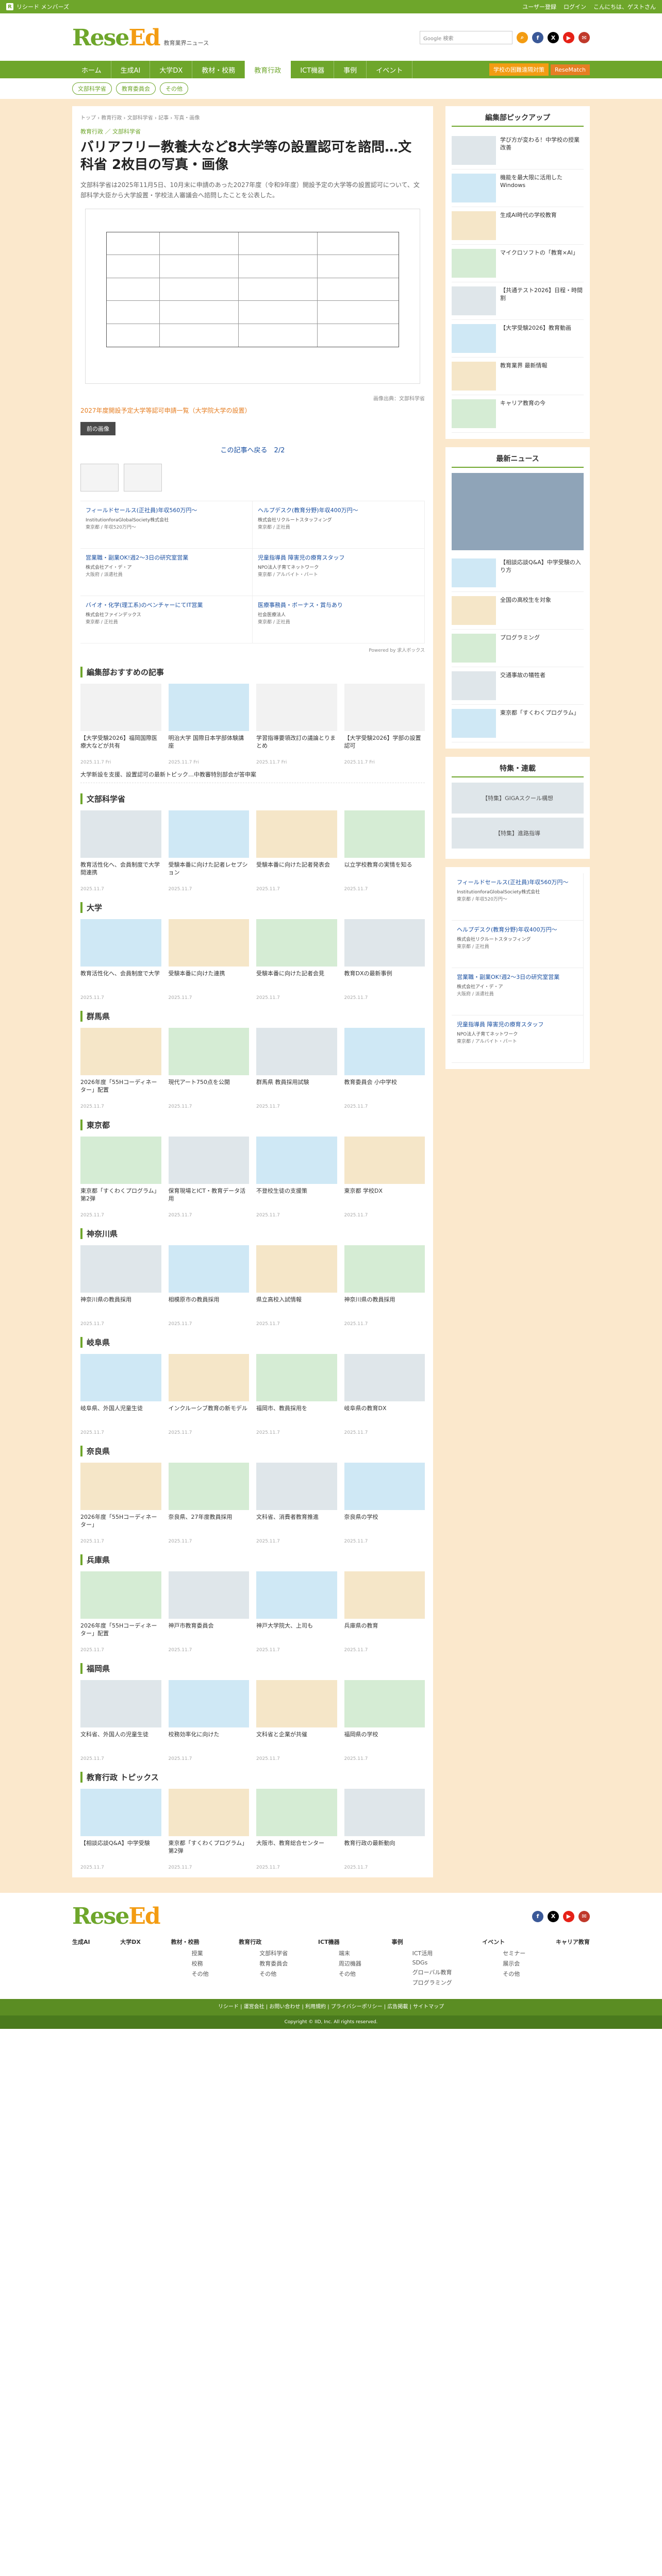  I want to click on article-card: 県立高校入試情報 2025.11.7, so click(296, 1286).